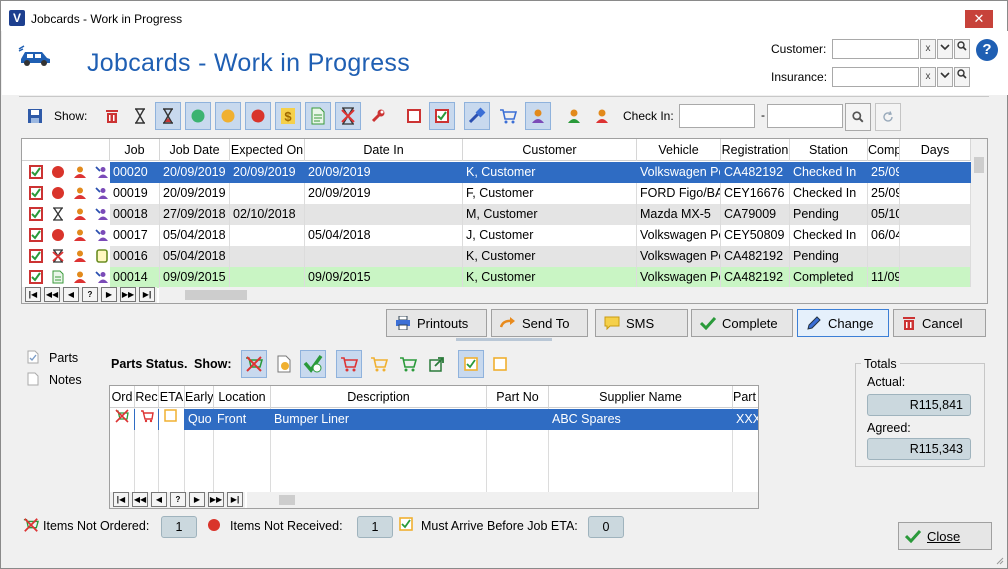  What do you see at coordinates (884, 150) in the screenshot?
I see `jobs-column-header-completed: Completed` at bounding box center [884, 150].